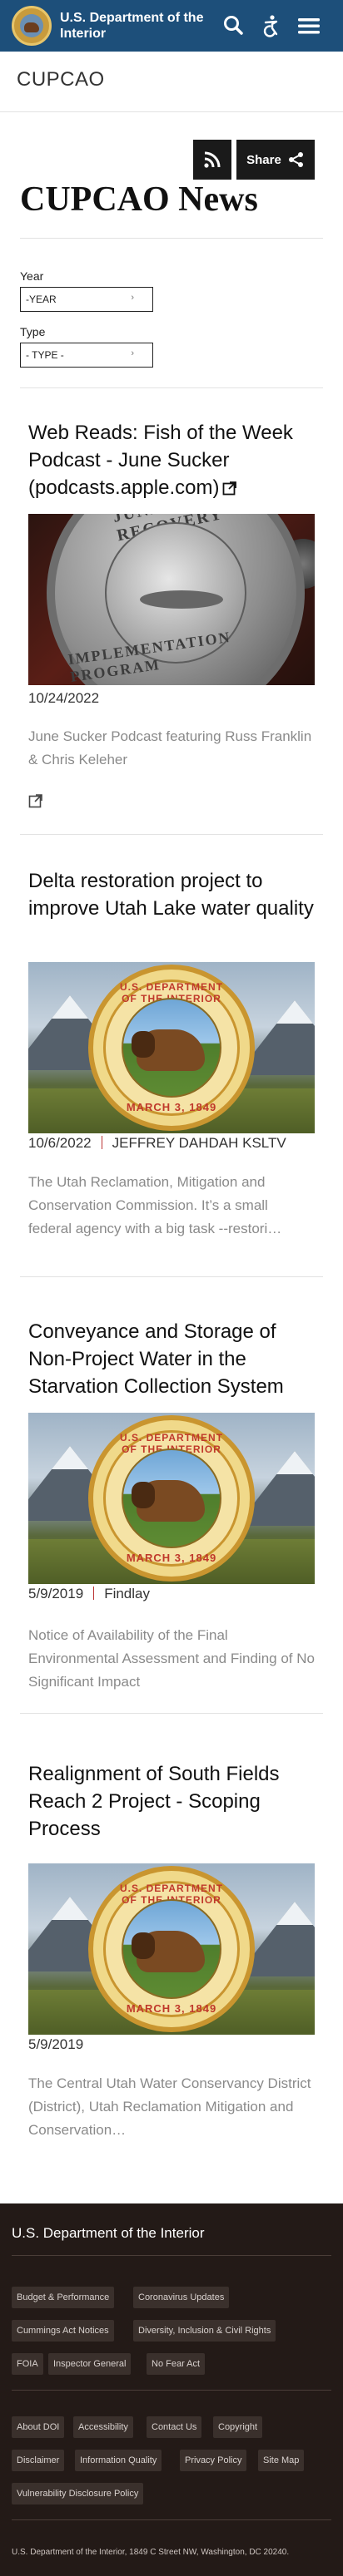 This screenshot has width=343, height=2576. I want to click on rss-icon, so click(212, 159).